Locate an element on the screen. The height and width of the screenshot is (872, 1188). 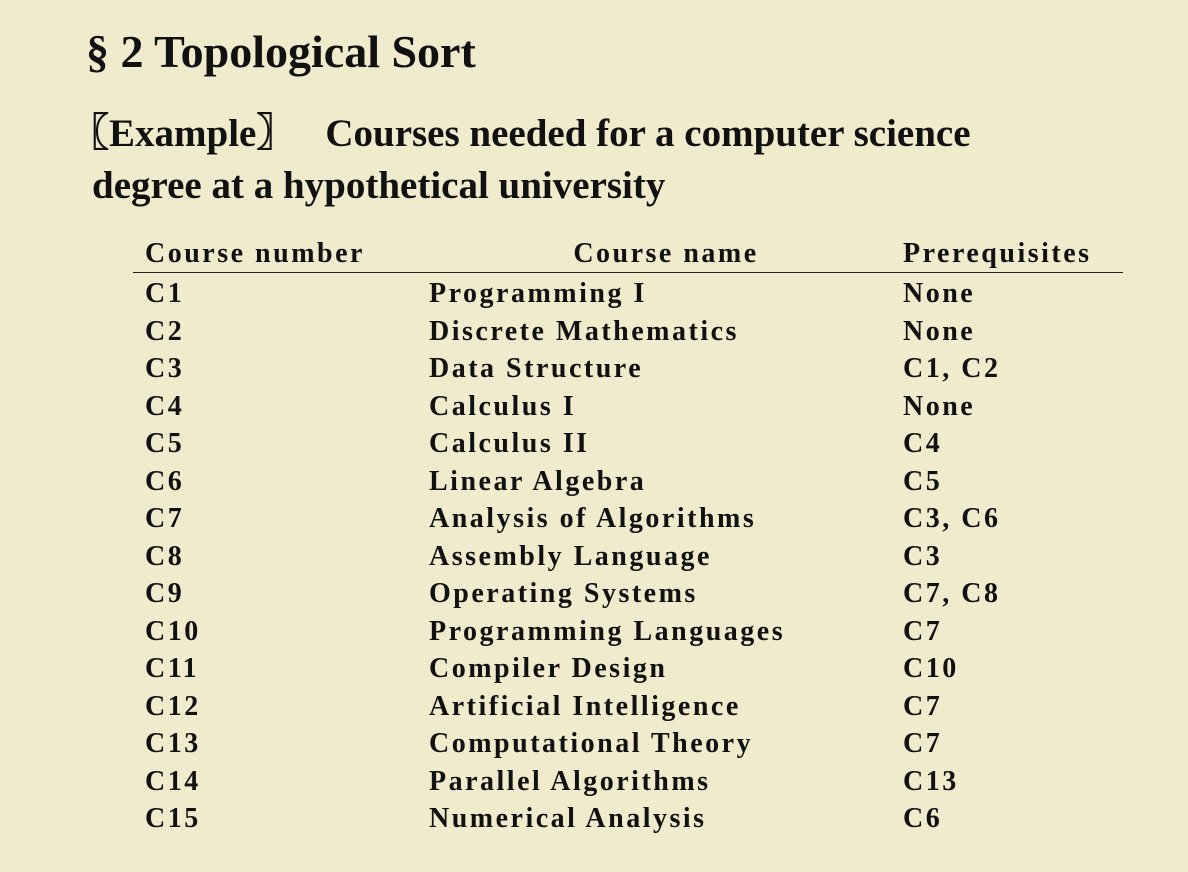
example-tag: 〖Example〗 is located at coordinates (183, 133).